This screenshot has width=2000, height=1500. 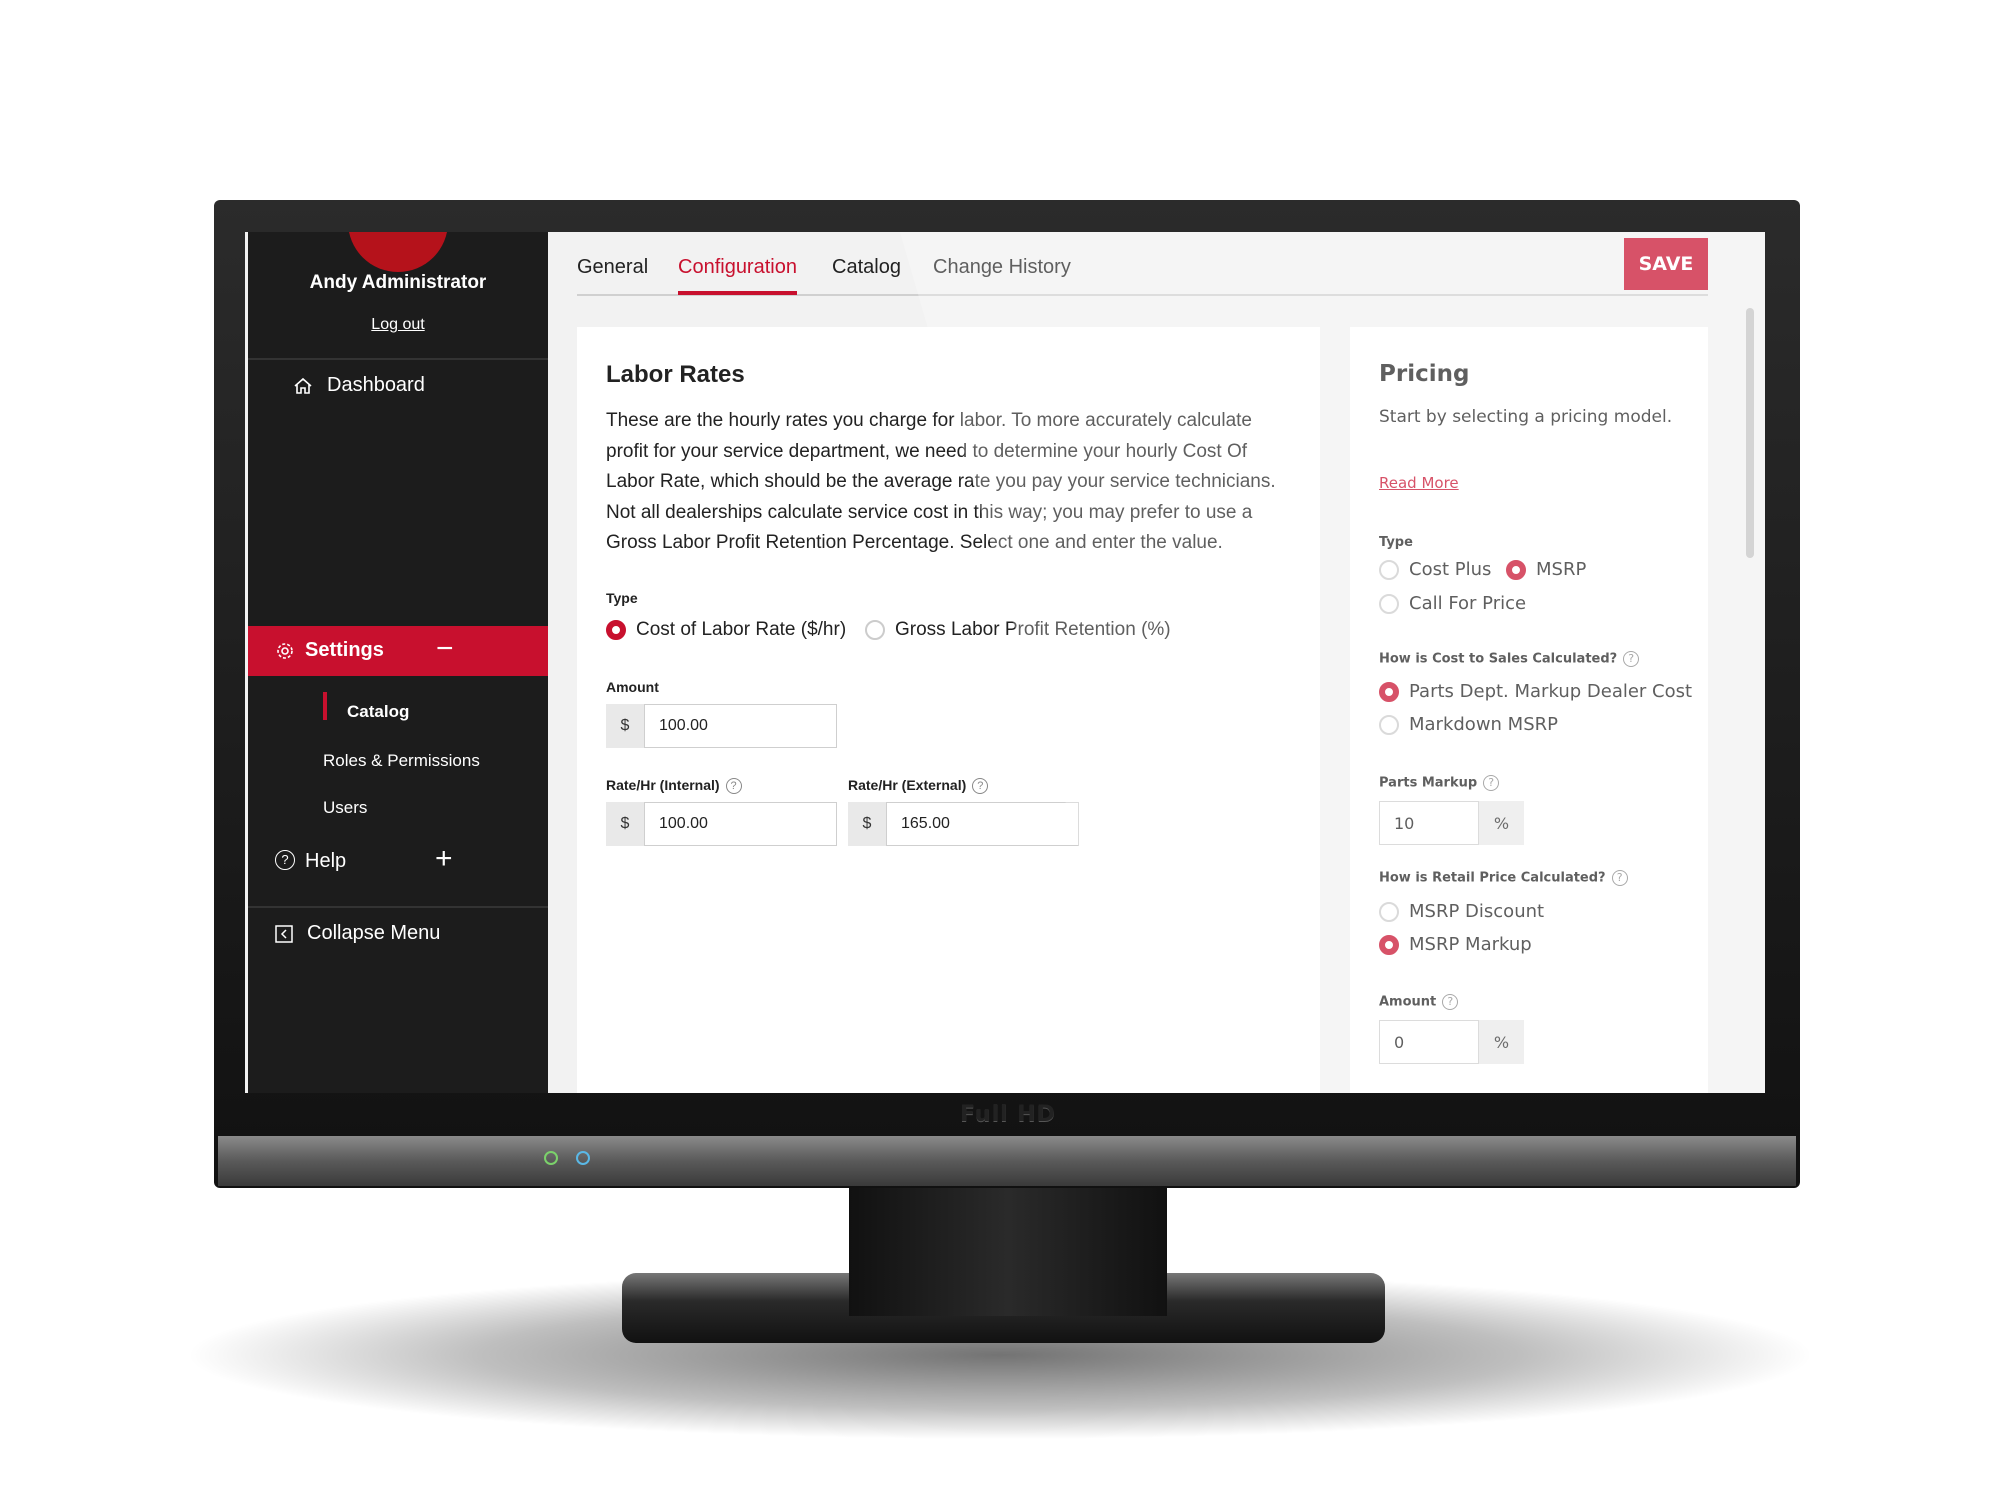 What do you see at coordinates (374, 933) in the screenshot?
I see `collapse-menu-label: Collapse Menu` at bounding box center [374, 933].